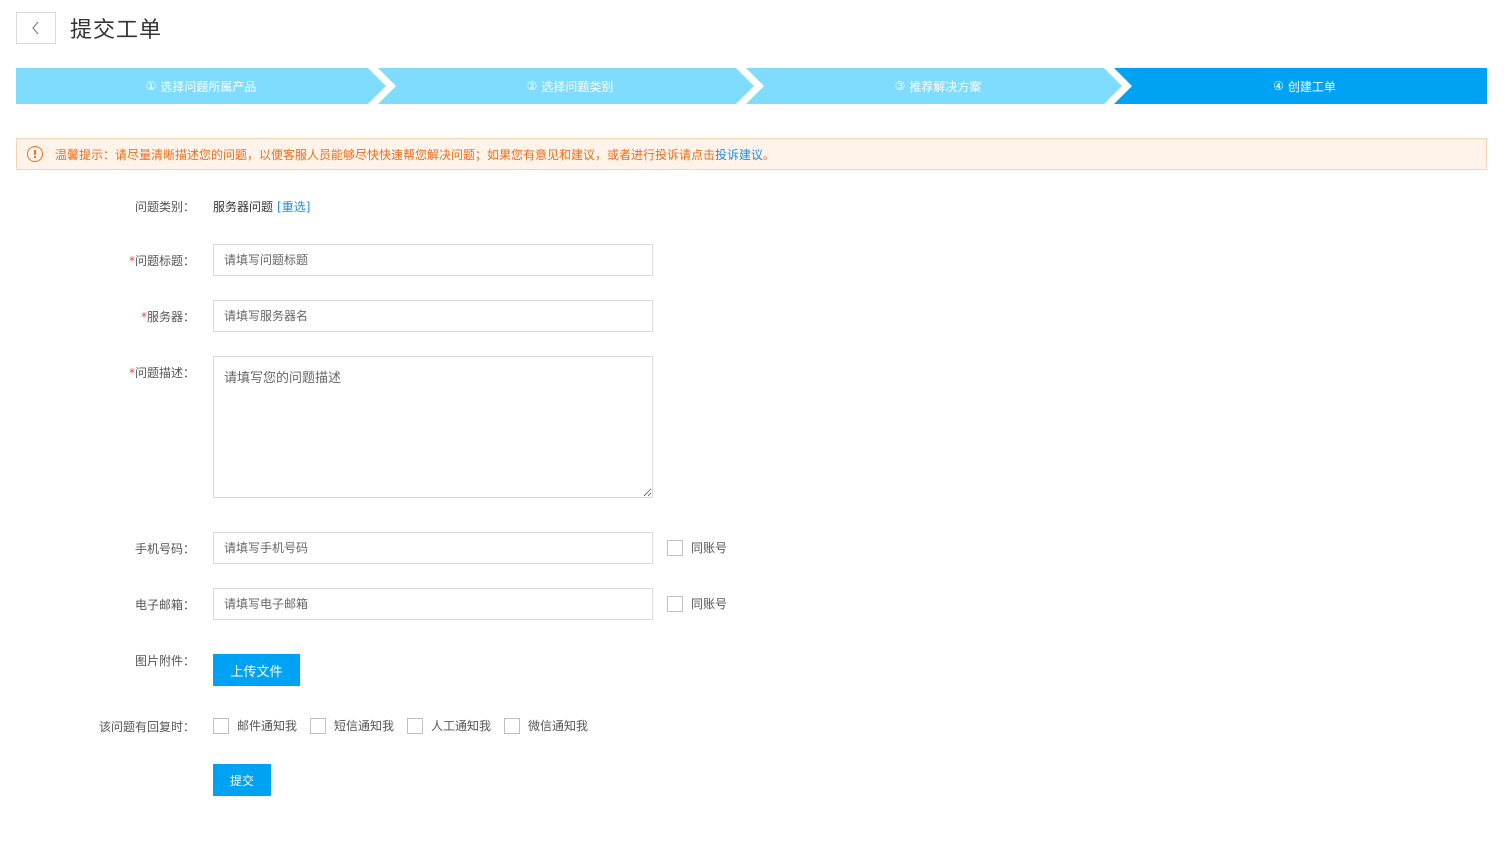  What do you see at coordinates (98, 316) in the screenshot?
I see `server-label-wrap: *服务器：` at bounding box center [98, 316].